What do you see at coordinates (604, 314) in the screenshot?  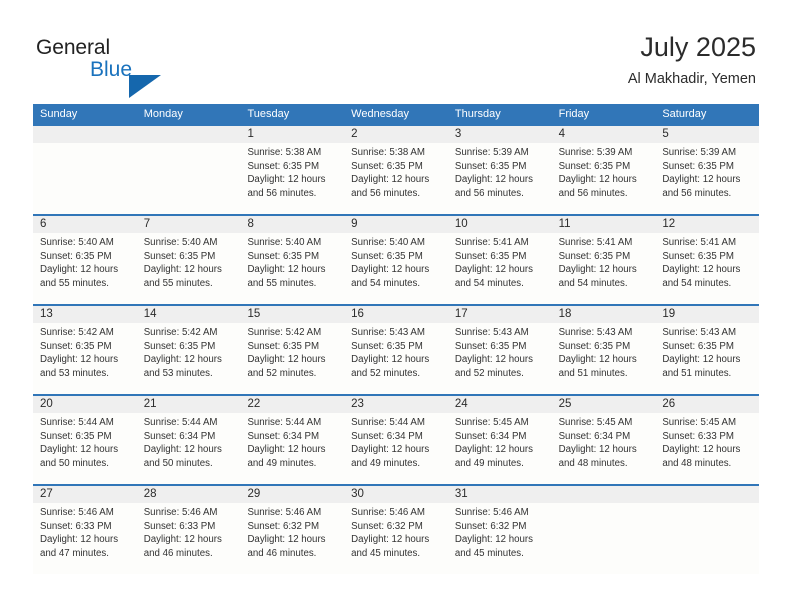 I see `day-number: 18` at bounding box center [604, 314].